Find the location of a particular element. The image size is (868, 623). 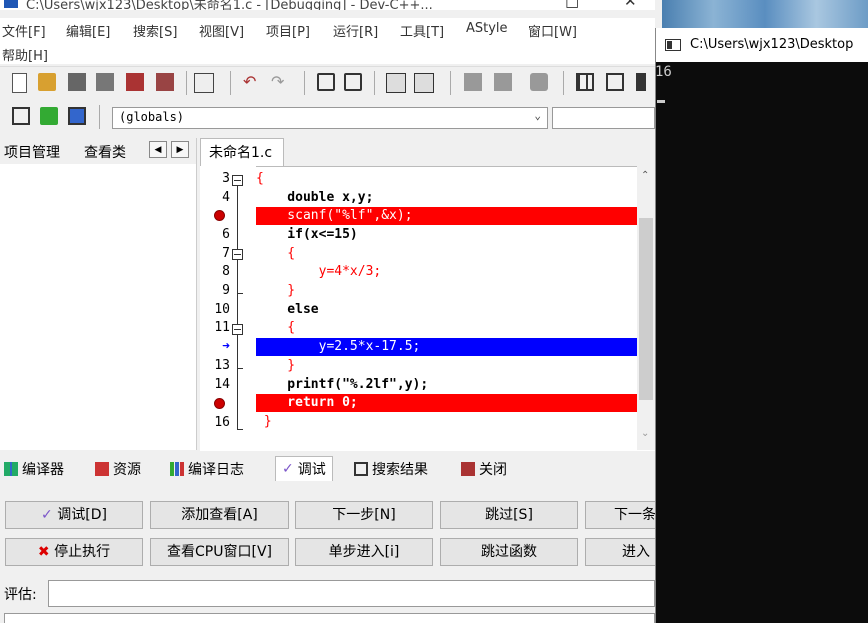

grid-layout-icon is located at coordinates (585, 82).